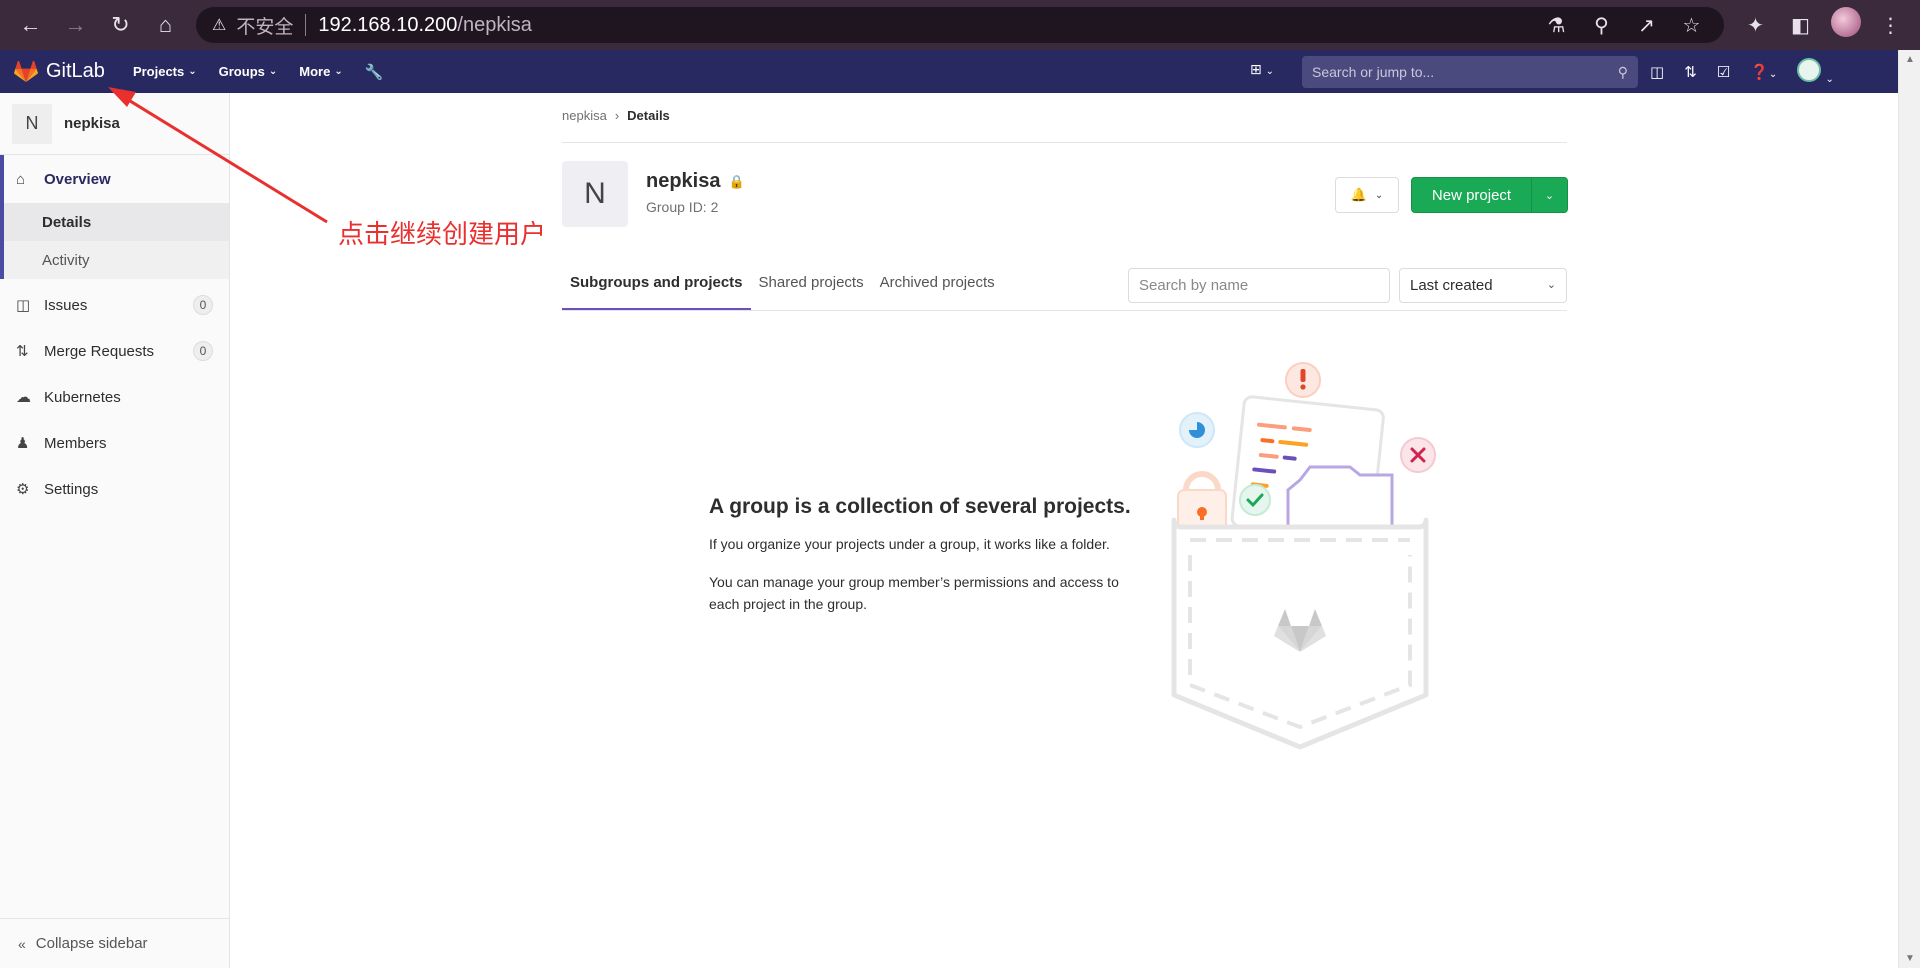 This screenshot has height=968, width=1920. I want to click on cloud-gear-icon: ☁, so click(23, 397).